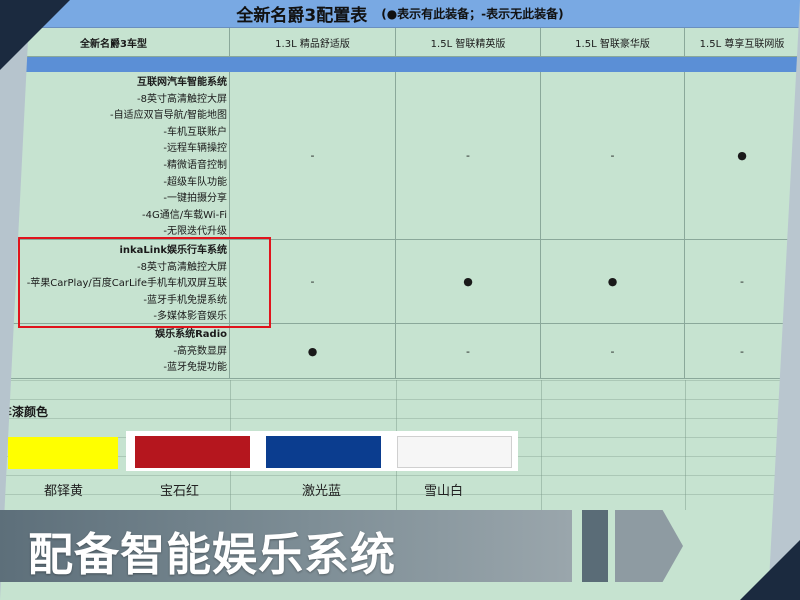  What do you see at coordinates (472, 14) in the screenshot?
I see `legend-note: (●表示有此装备；-表示无此装备)` at bounding box center [472, 14].